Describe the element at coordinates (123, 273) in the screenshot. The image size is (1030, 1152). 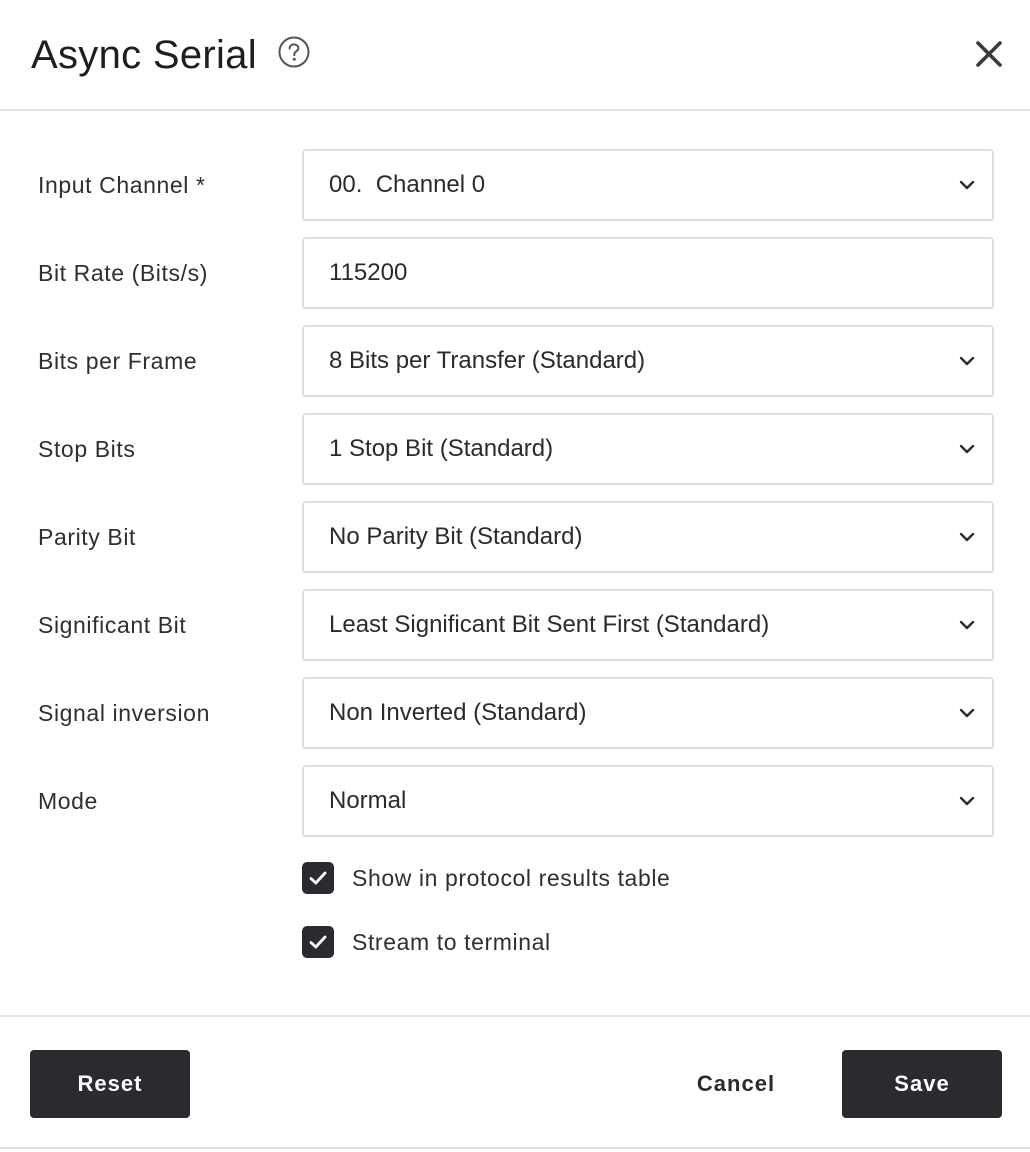
I see `bit-rate-label: Bit Rate (Bits/s)` at that location.